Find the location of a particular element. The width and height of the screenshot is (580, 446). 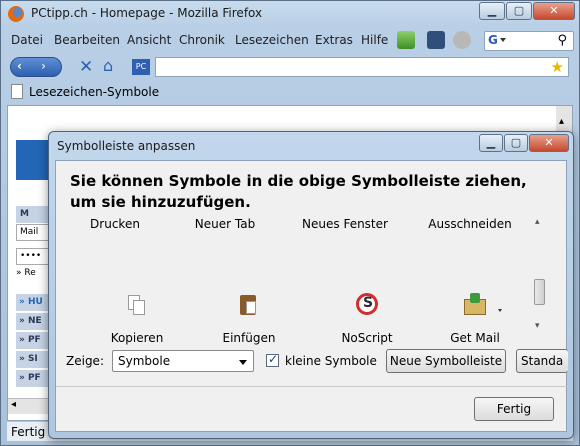

search-engine-icon: G is located at coordinates (493, 40).